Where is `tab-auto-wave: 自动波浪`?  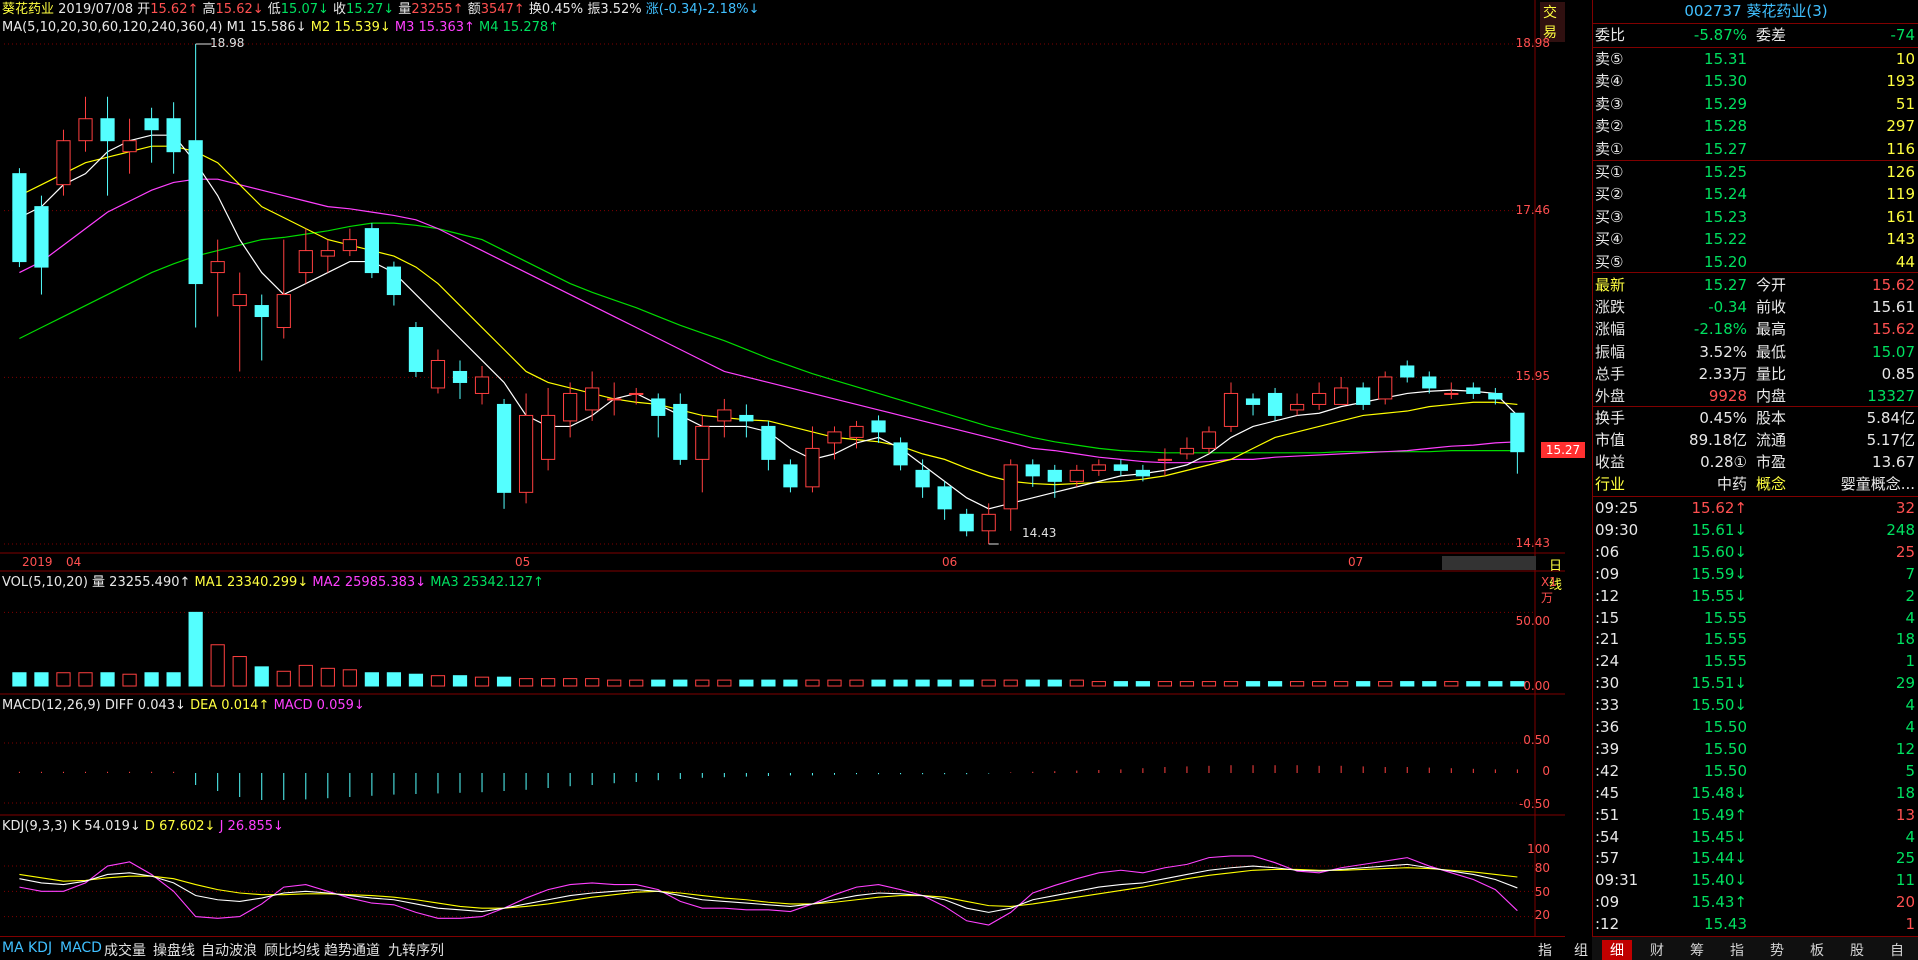
tab-auto-wave: 自动波浪 is located at coordinates (229, 950).